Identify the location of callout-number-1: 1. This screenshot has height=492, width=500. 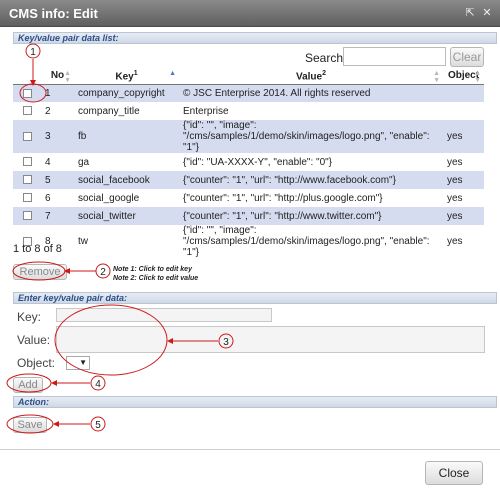
(33, 52).